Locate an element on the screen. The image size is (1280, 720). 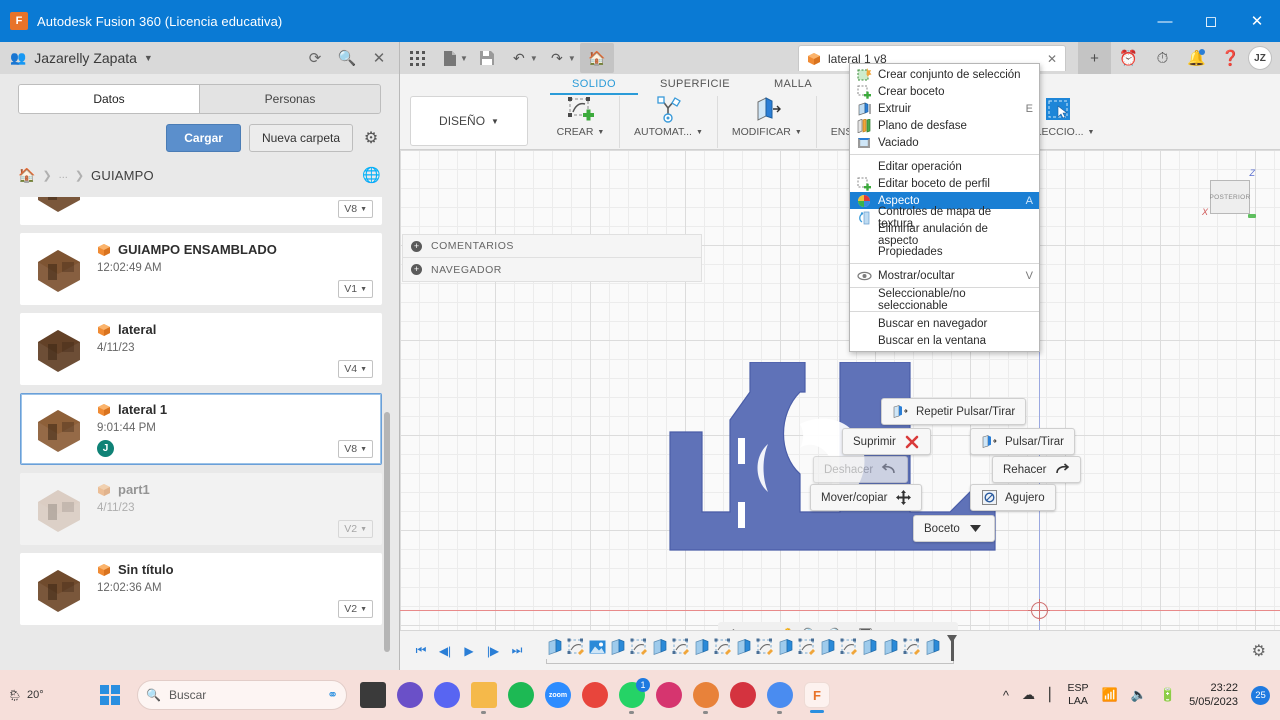
ribbon-panel-crear: CREAR ▼ is located at coordinates (581, 122).